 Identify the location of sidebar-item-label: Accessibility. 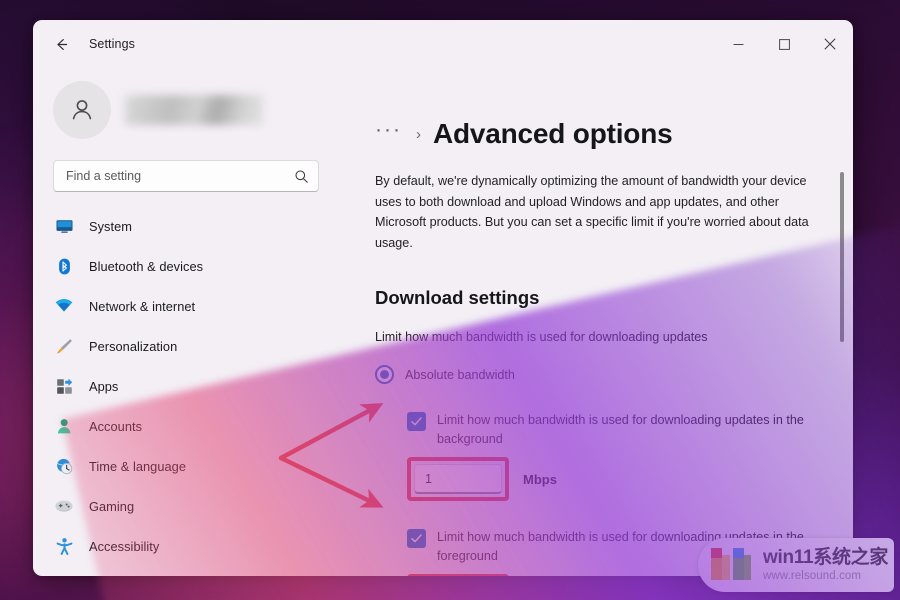
(124, 546).